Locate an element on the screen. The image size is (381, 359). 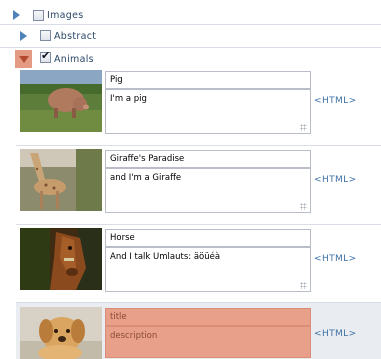
tree-node-abstract: Abstract is located at coordinates (190, 36).